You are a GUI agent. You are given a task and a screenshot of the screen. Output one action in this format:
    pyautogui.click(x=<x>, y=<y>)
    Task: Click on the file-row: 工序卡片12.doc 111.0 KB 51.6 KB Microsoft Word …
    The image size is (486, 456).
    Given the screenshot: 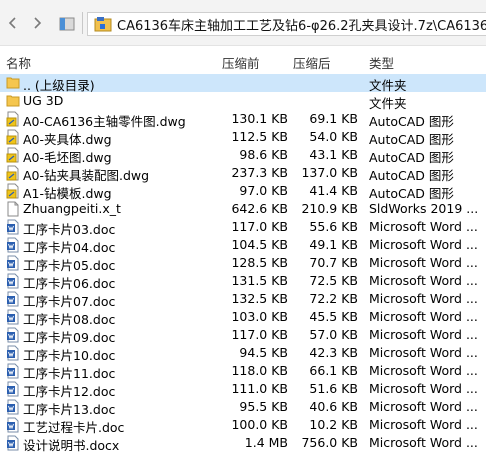 What is the action you would take?
    pyautogui.click(x=243, y=389)
    